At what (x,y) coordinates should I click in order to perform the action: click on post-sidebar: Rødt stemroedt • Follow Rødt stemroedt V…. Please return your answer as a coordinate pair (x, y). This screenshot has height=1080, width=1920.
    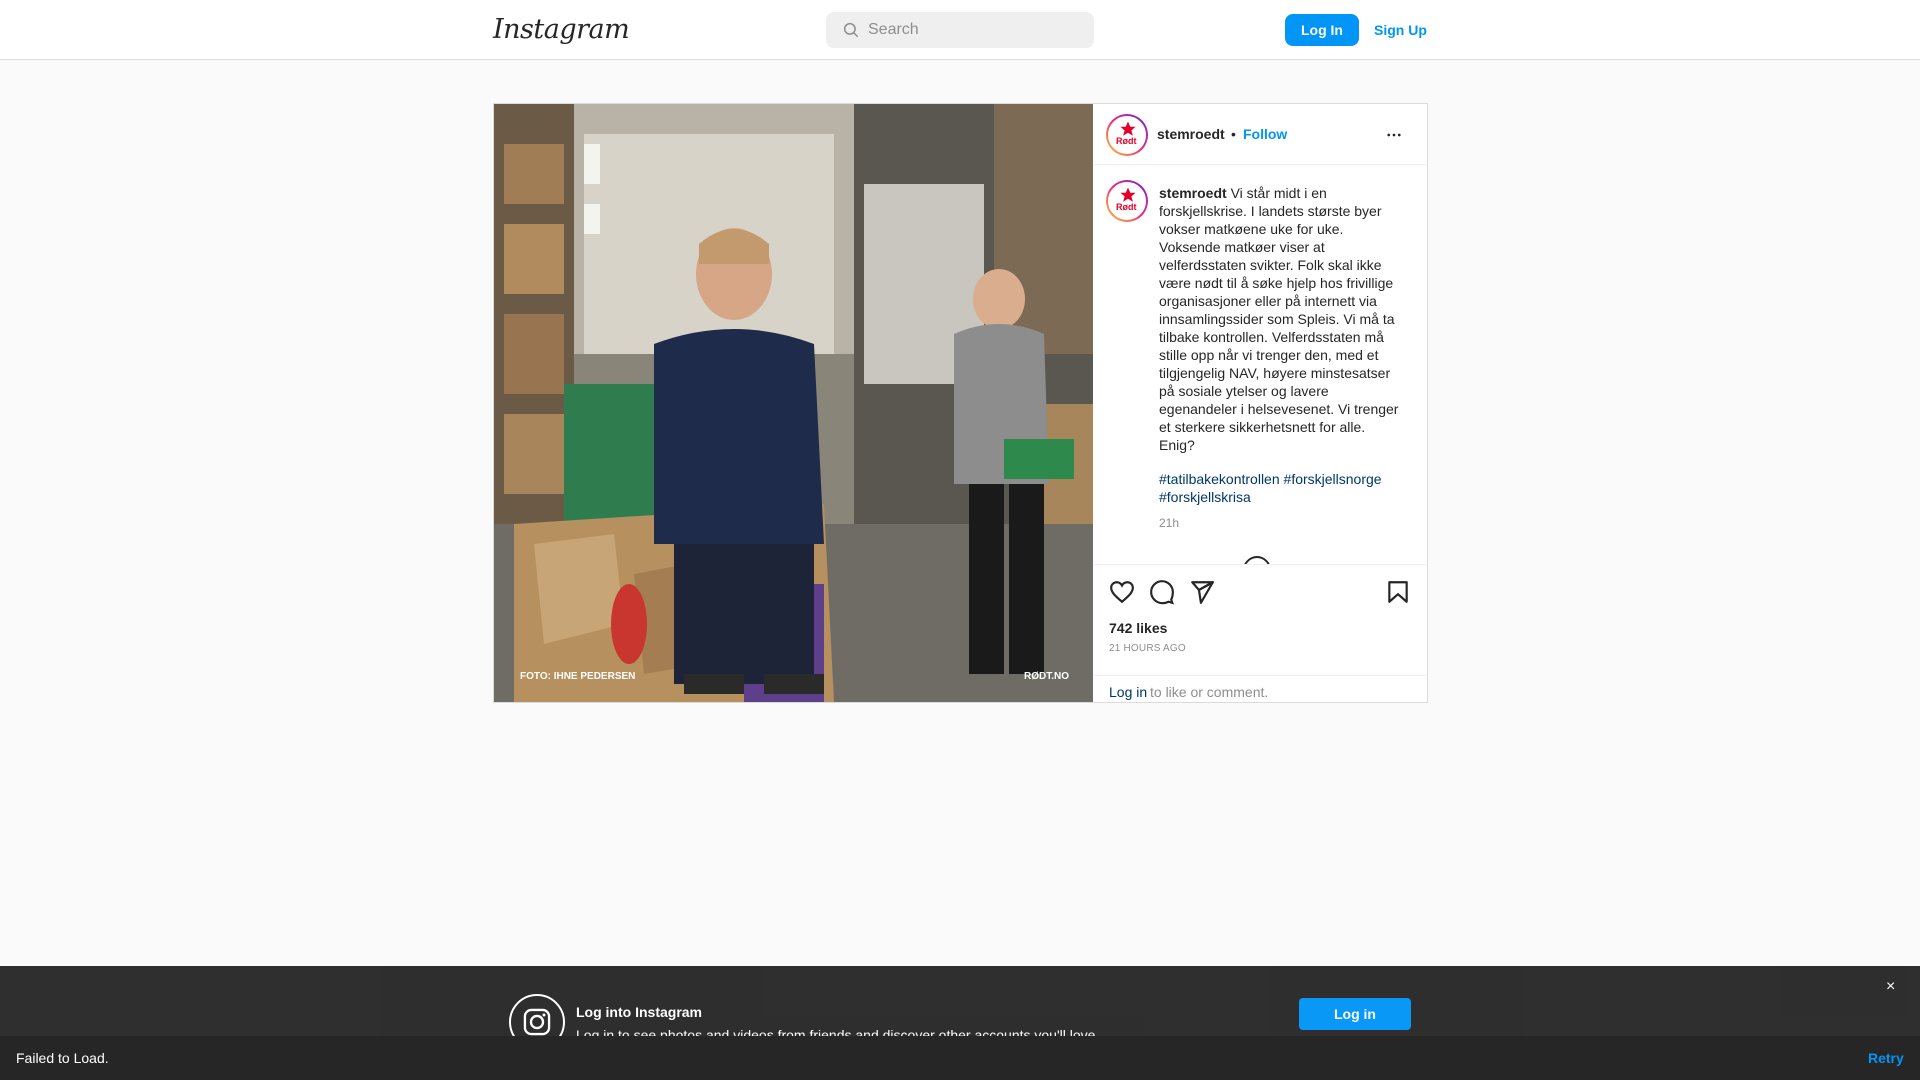
    Looking at the image, I should click on (1260, 403).